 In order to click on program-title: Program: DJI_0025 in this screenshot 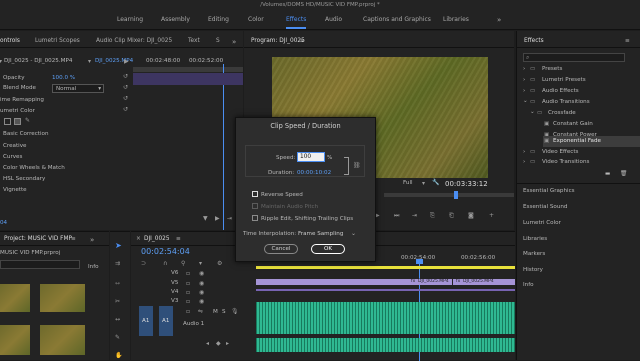, I will do `click(278, 41)`.